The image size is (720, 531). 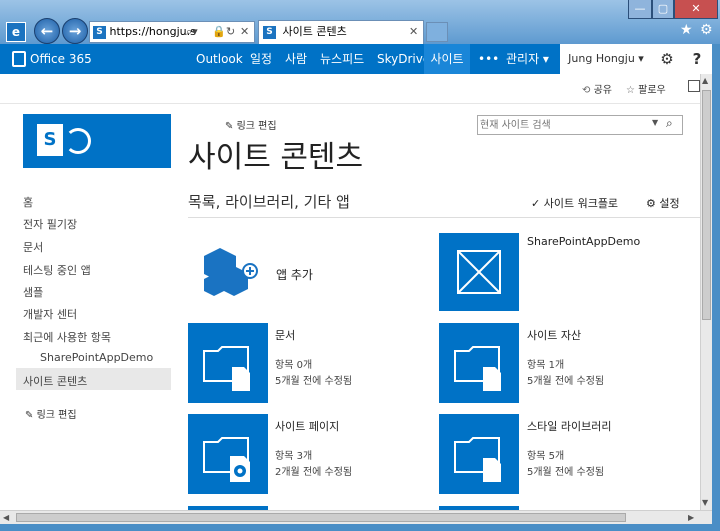 I want to click on user-menu: Jung Hongju ▾, so click(x=606, y=59).